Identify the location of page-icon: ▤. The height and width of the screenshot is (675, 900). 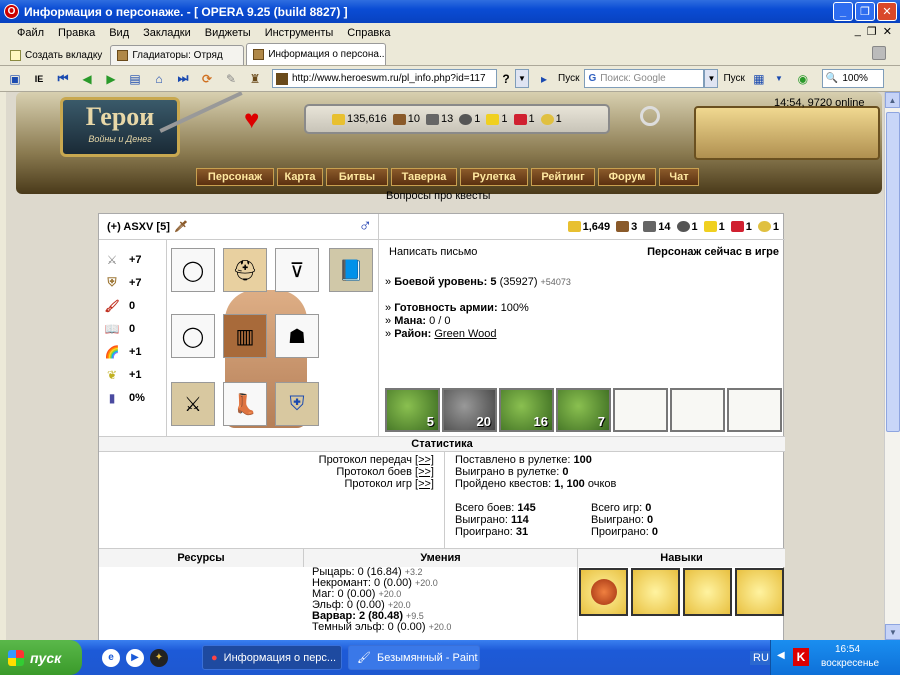
(135, 79).